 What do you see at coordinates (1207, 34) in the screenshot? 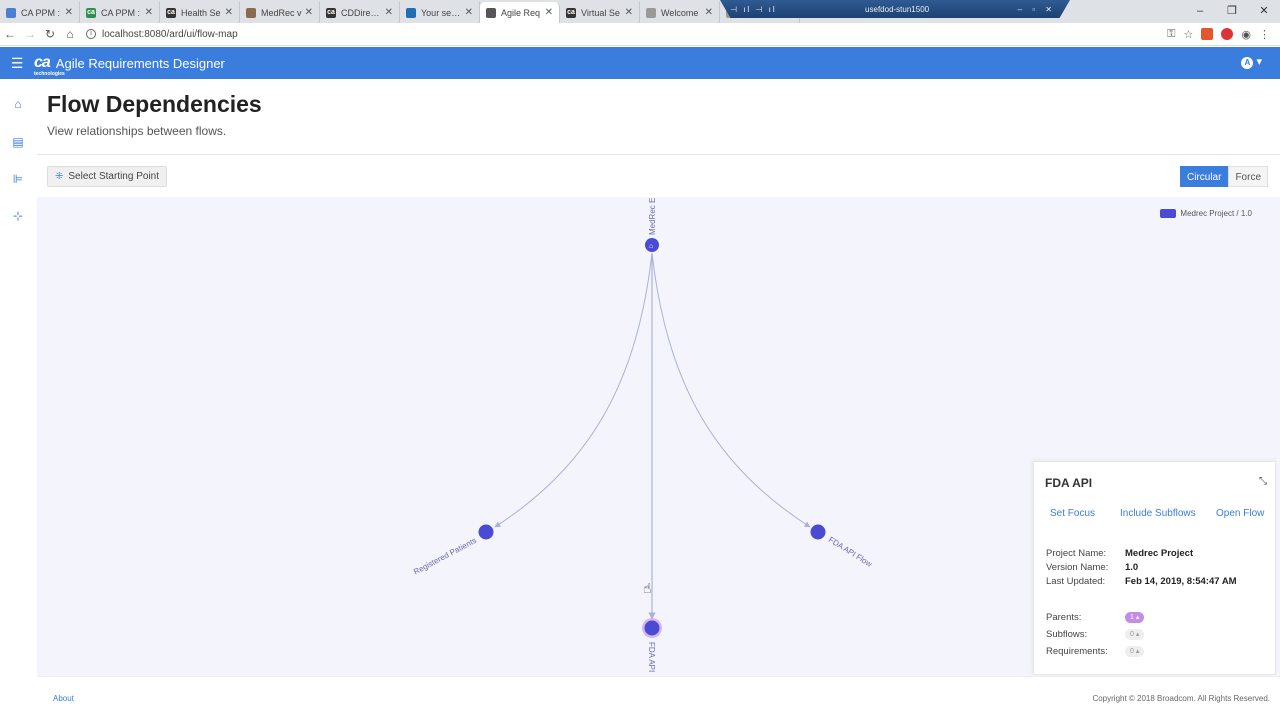
I see `extension-icon` at bounding box center [1207, 34].